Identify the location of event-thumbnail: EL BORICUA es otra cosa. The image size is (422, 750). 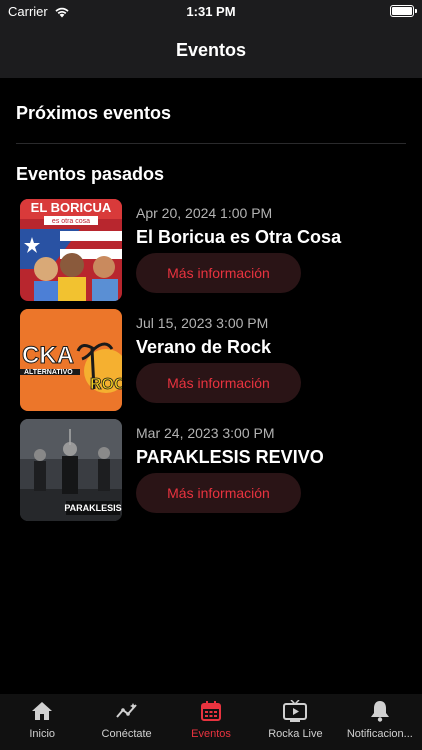
(71, 250).